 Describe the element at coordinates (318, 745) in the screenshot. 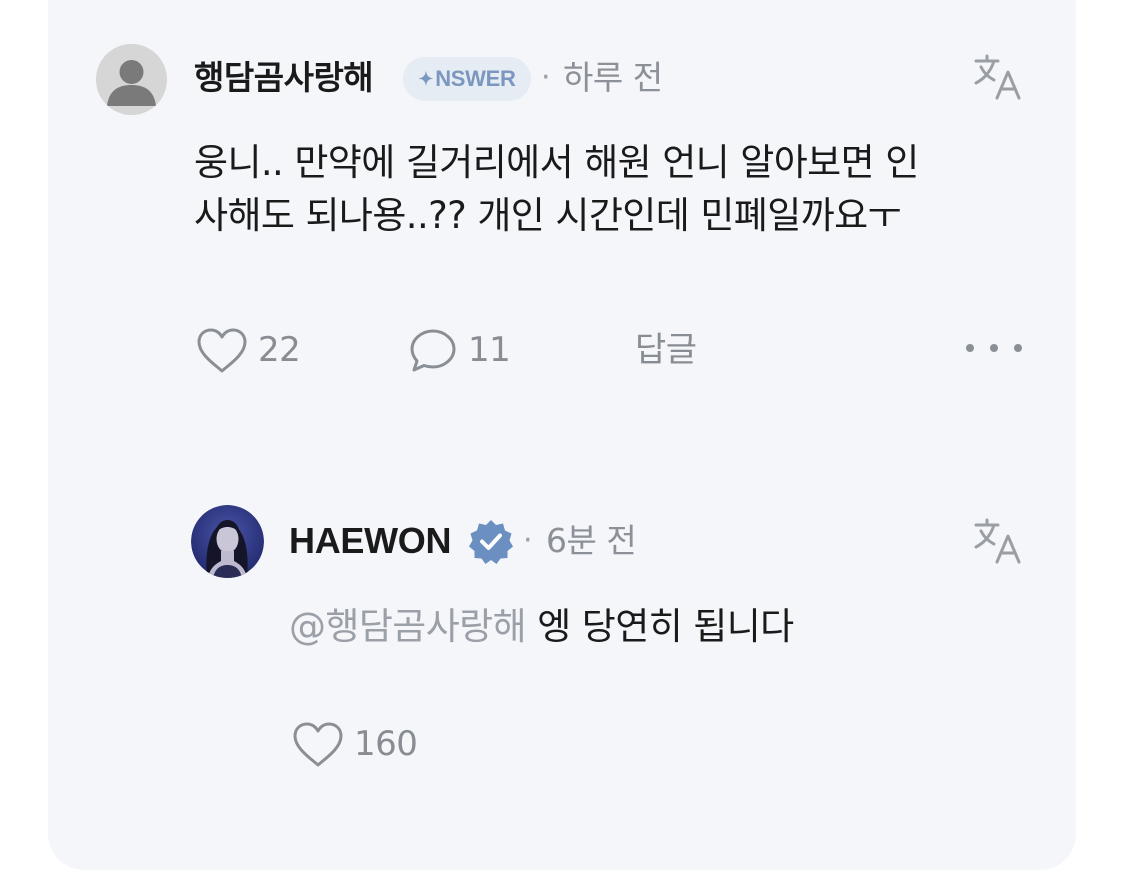

I see `reply-heart-icon` at that location.